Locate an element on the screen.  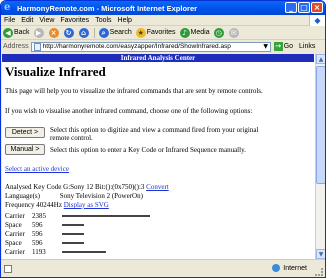
scroll-down-icon: ▼ is located at coordinates (320, 254).